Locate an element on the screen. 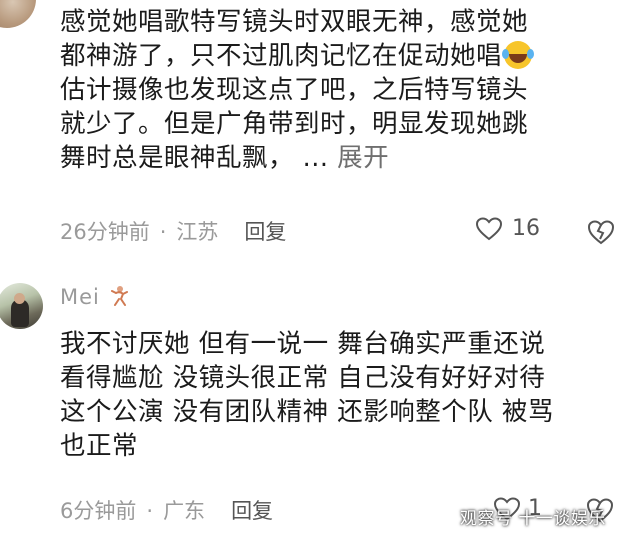  username: Mei is located at coordinates (94, 297).